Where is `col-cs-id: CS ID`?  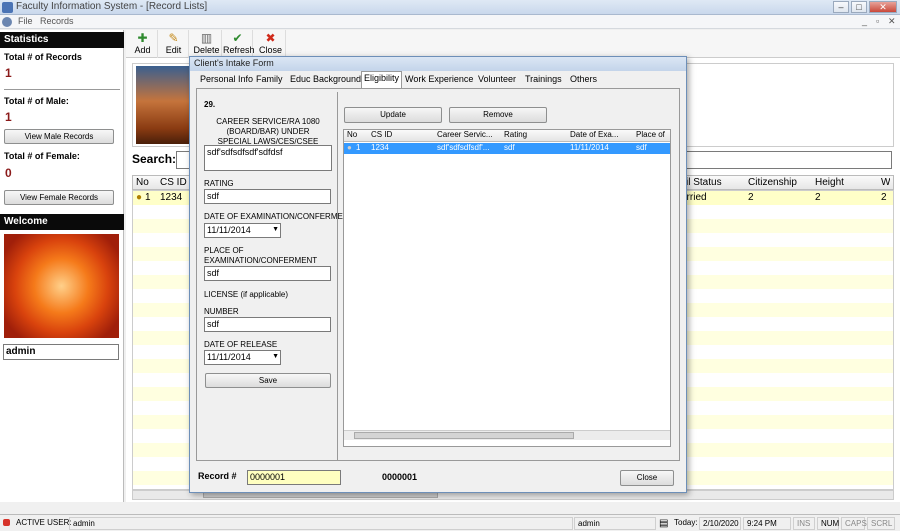
col-cs-id: CS ID is located at coordinates (173, 182).